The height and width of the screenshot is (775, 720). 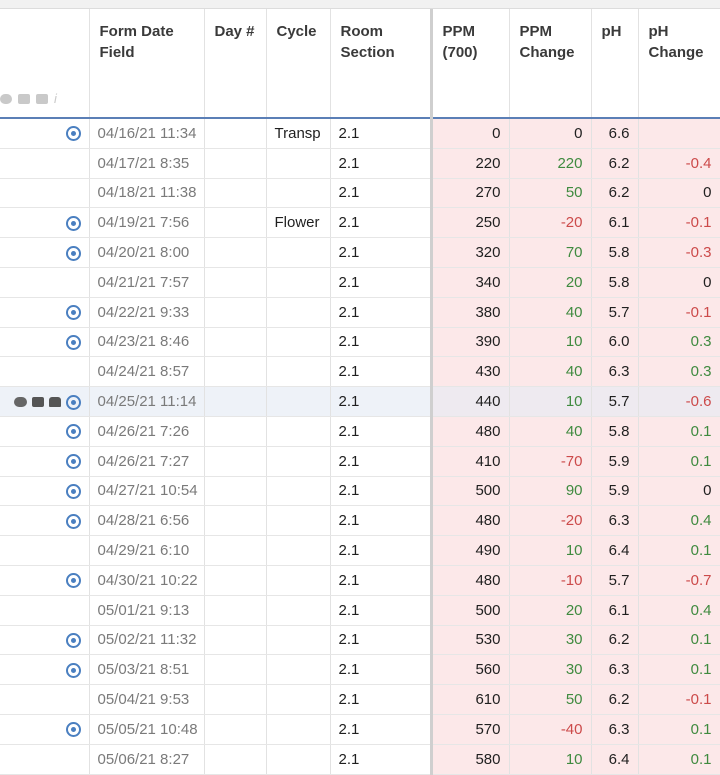 What do you see at coordinates (298, 64) in the screenshot?
I see `column-header-cycle: Cycle` at bounding box center [298, 64].